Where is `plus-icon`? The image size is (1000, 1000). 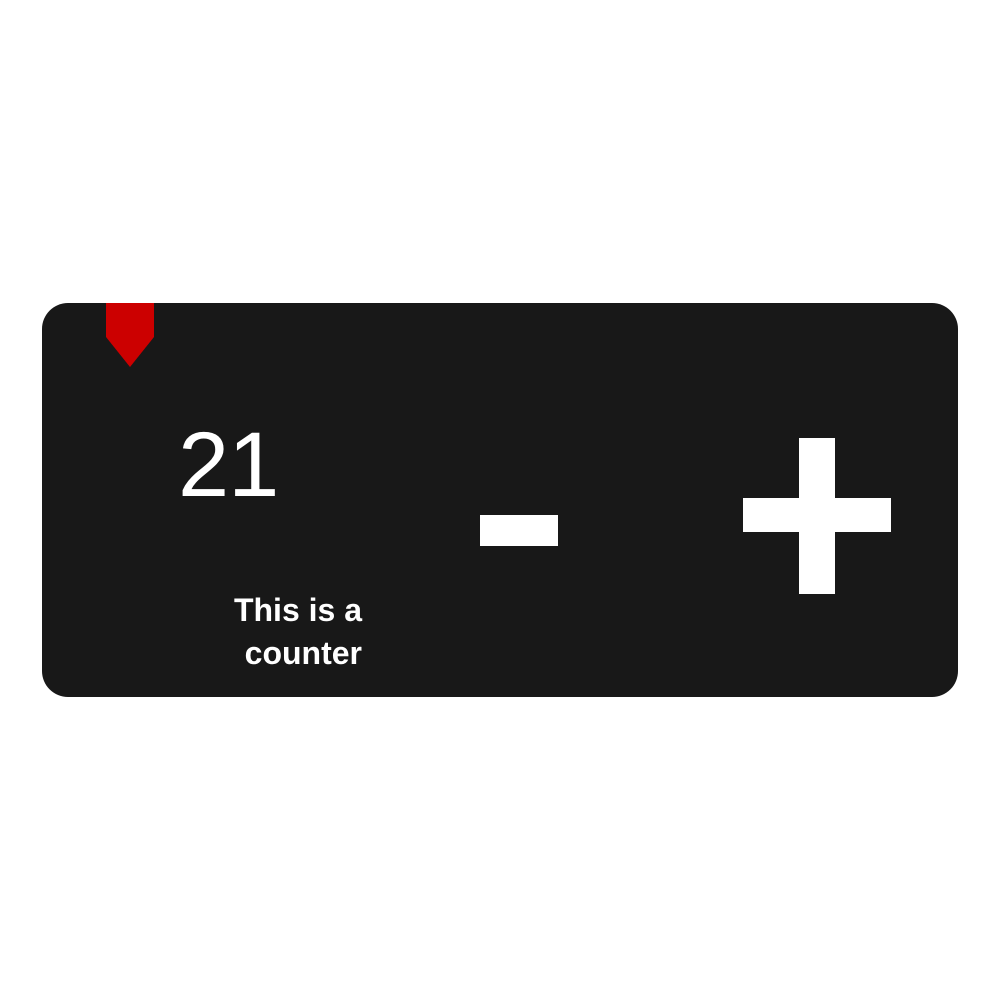 plus-icon is located at coordinates (817, 516).